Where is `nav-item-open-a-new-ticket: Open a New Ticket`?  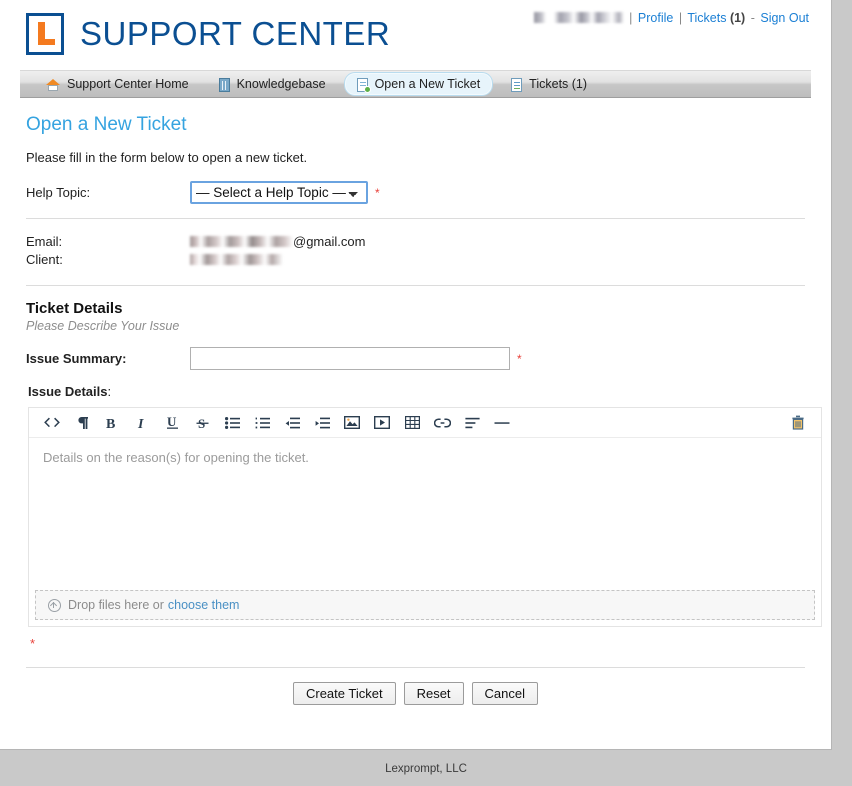
nav-item-open-a-new-ticket: Open a New Ticket is located at coordinates (418, 84).